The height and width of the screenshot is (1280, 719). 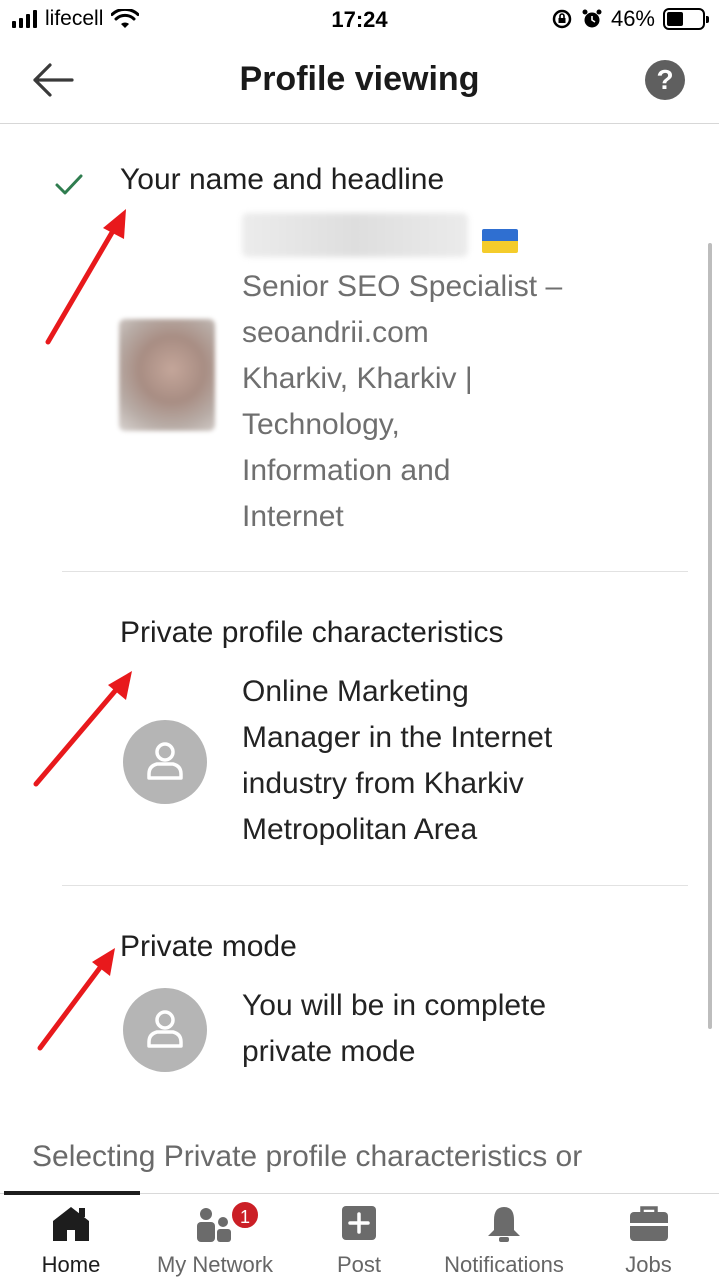 I want to click on nav-jobs: Jobs, so click(x=648, y=1237).